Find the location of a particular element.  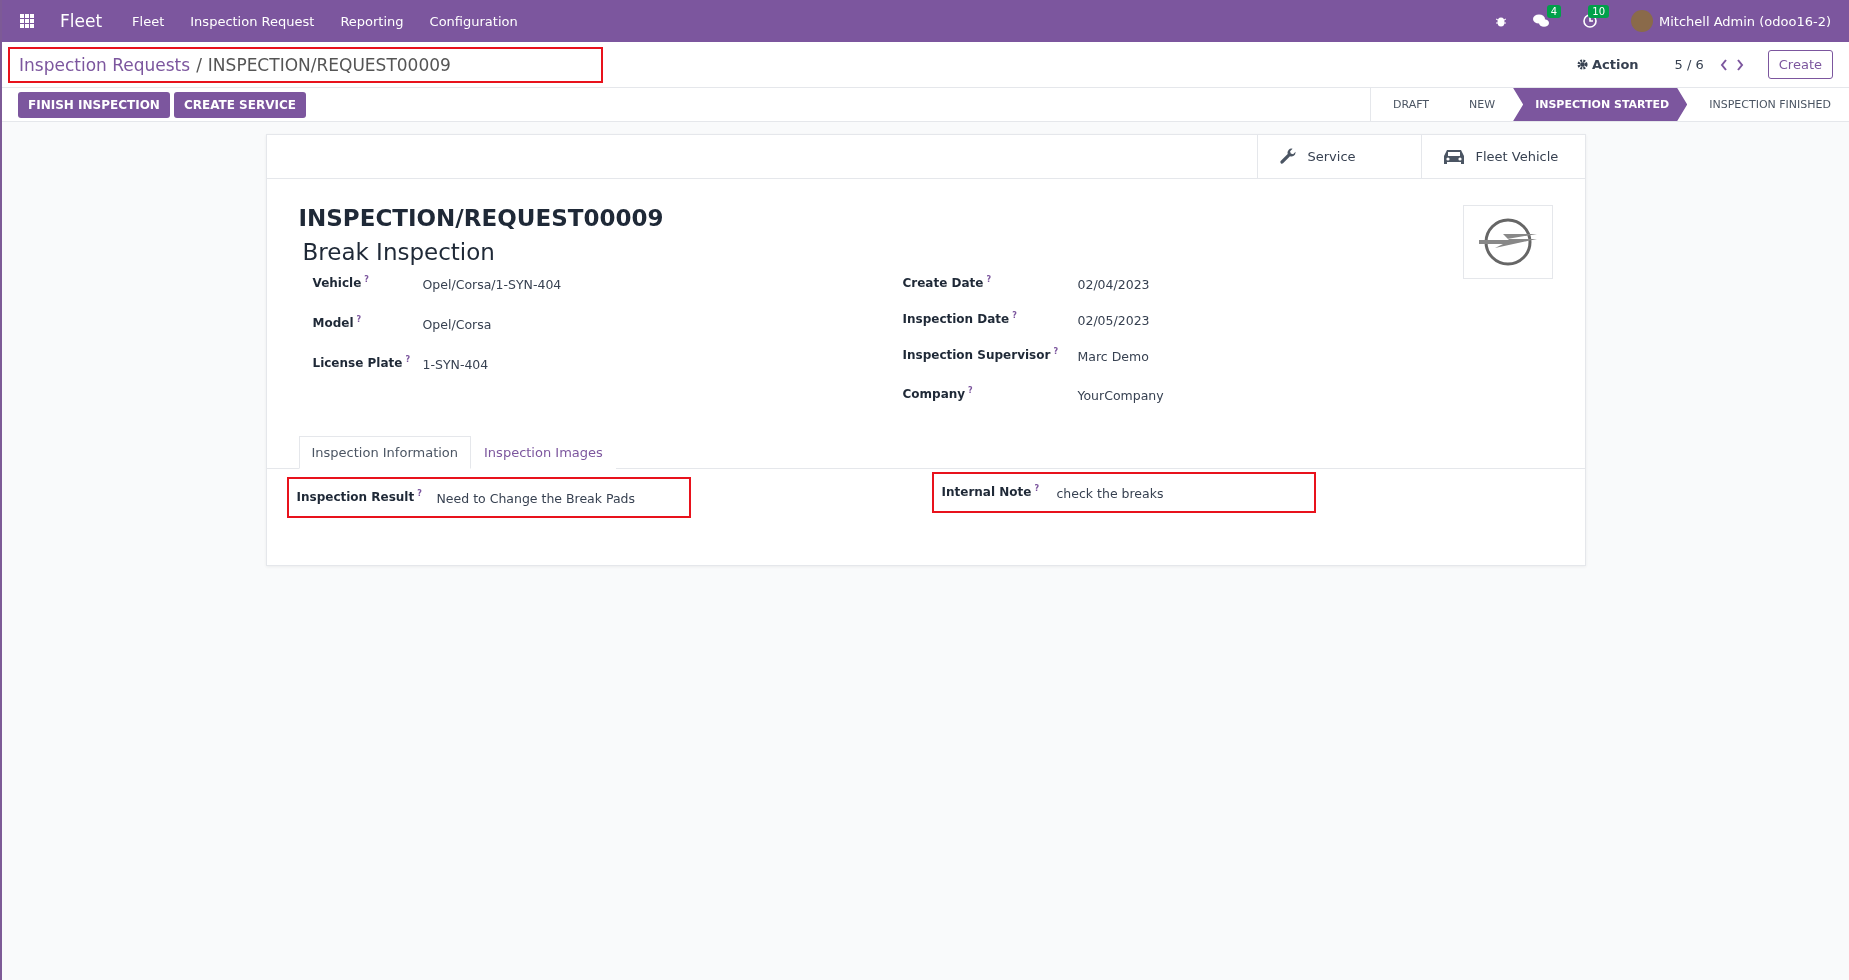

field-value: Need to Change the Break Pads is located at coordinates (536, 498).